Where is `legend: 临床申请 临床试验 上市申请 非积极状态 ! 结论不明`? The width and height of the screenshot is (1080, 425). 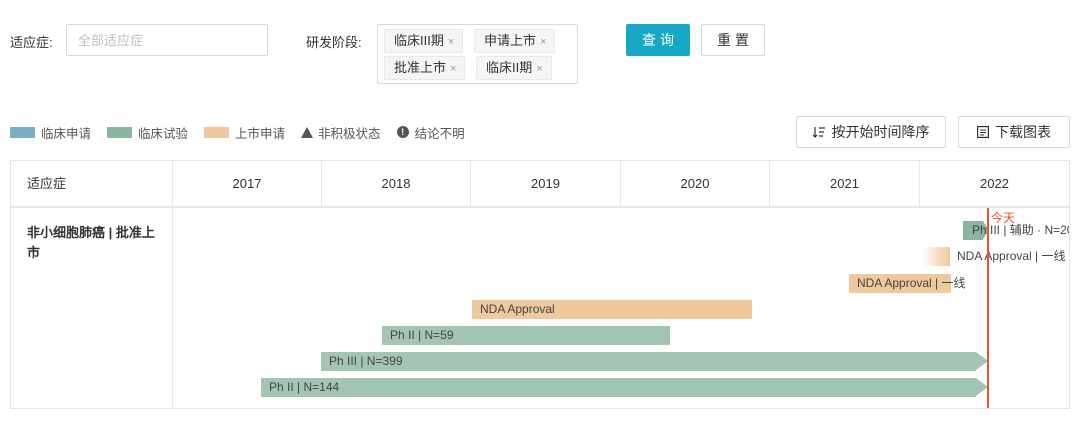
legend: 临床申请 临床试验 上市申请 非积极状态 ! 结论不明 is located at coordinates (245, 132).